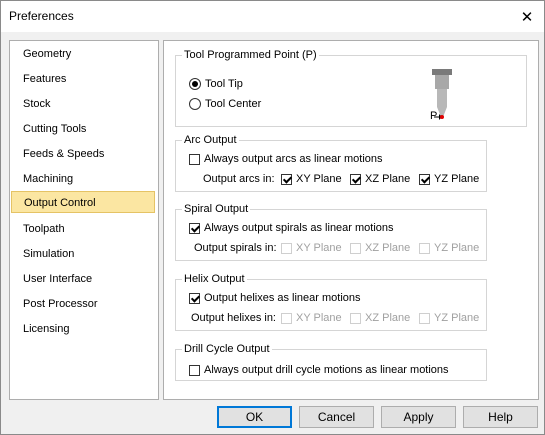 The image size is (545, 435). I want to click on sidebar-item-output-control: Output Control, so click(83, 202).